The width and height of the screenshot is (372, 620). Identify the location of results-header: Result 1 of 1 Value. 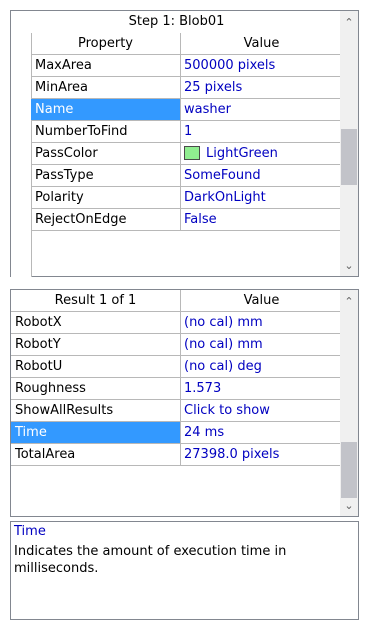
(176, 301).